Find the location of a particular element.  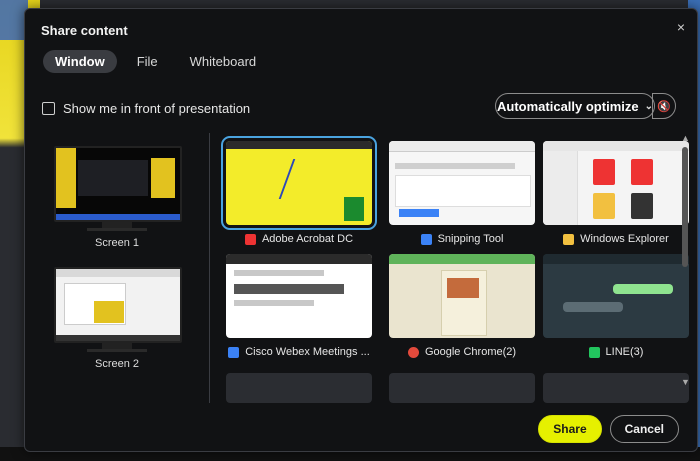

screen-1-label: Screen 1 is located at coordinates (117, 243).